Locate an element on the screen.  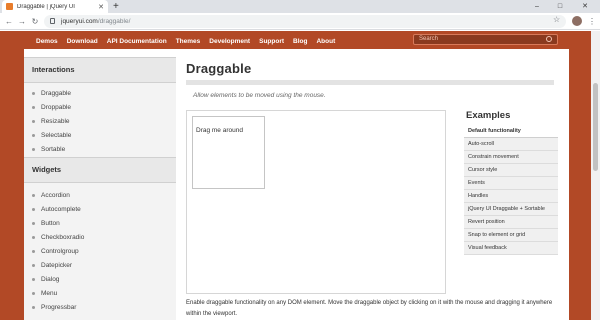
nav-link: Development is located at coordinates (229, 41).